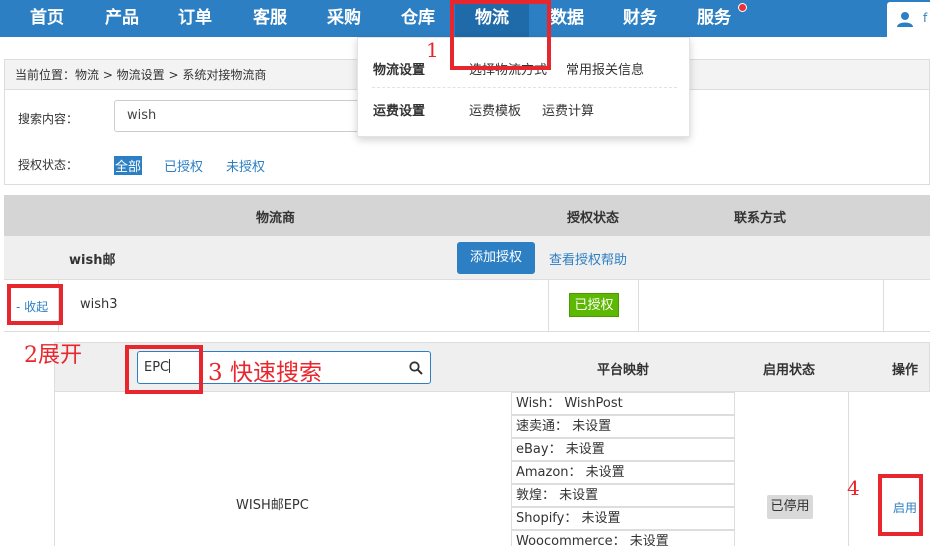  I want to click on status-badge-disabled: 已停用, so click(790, 507).